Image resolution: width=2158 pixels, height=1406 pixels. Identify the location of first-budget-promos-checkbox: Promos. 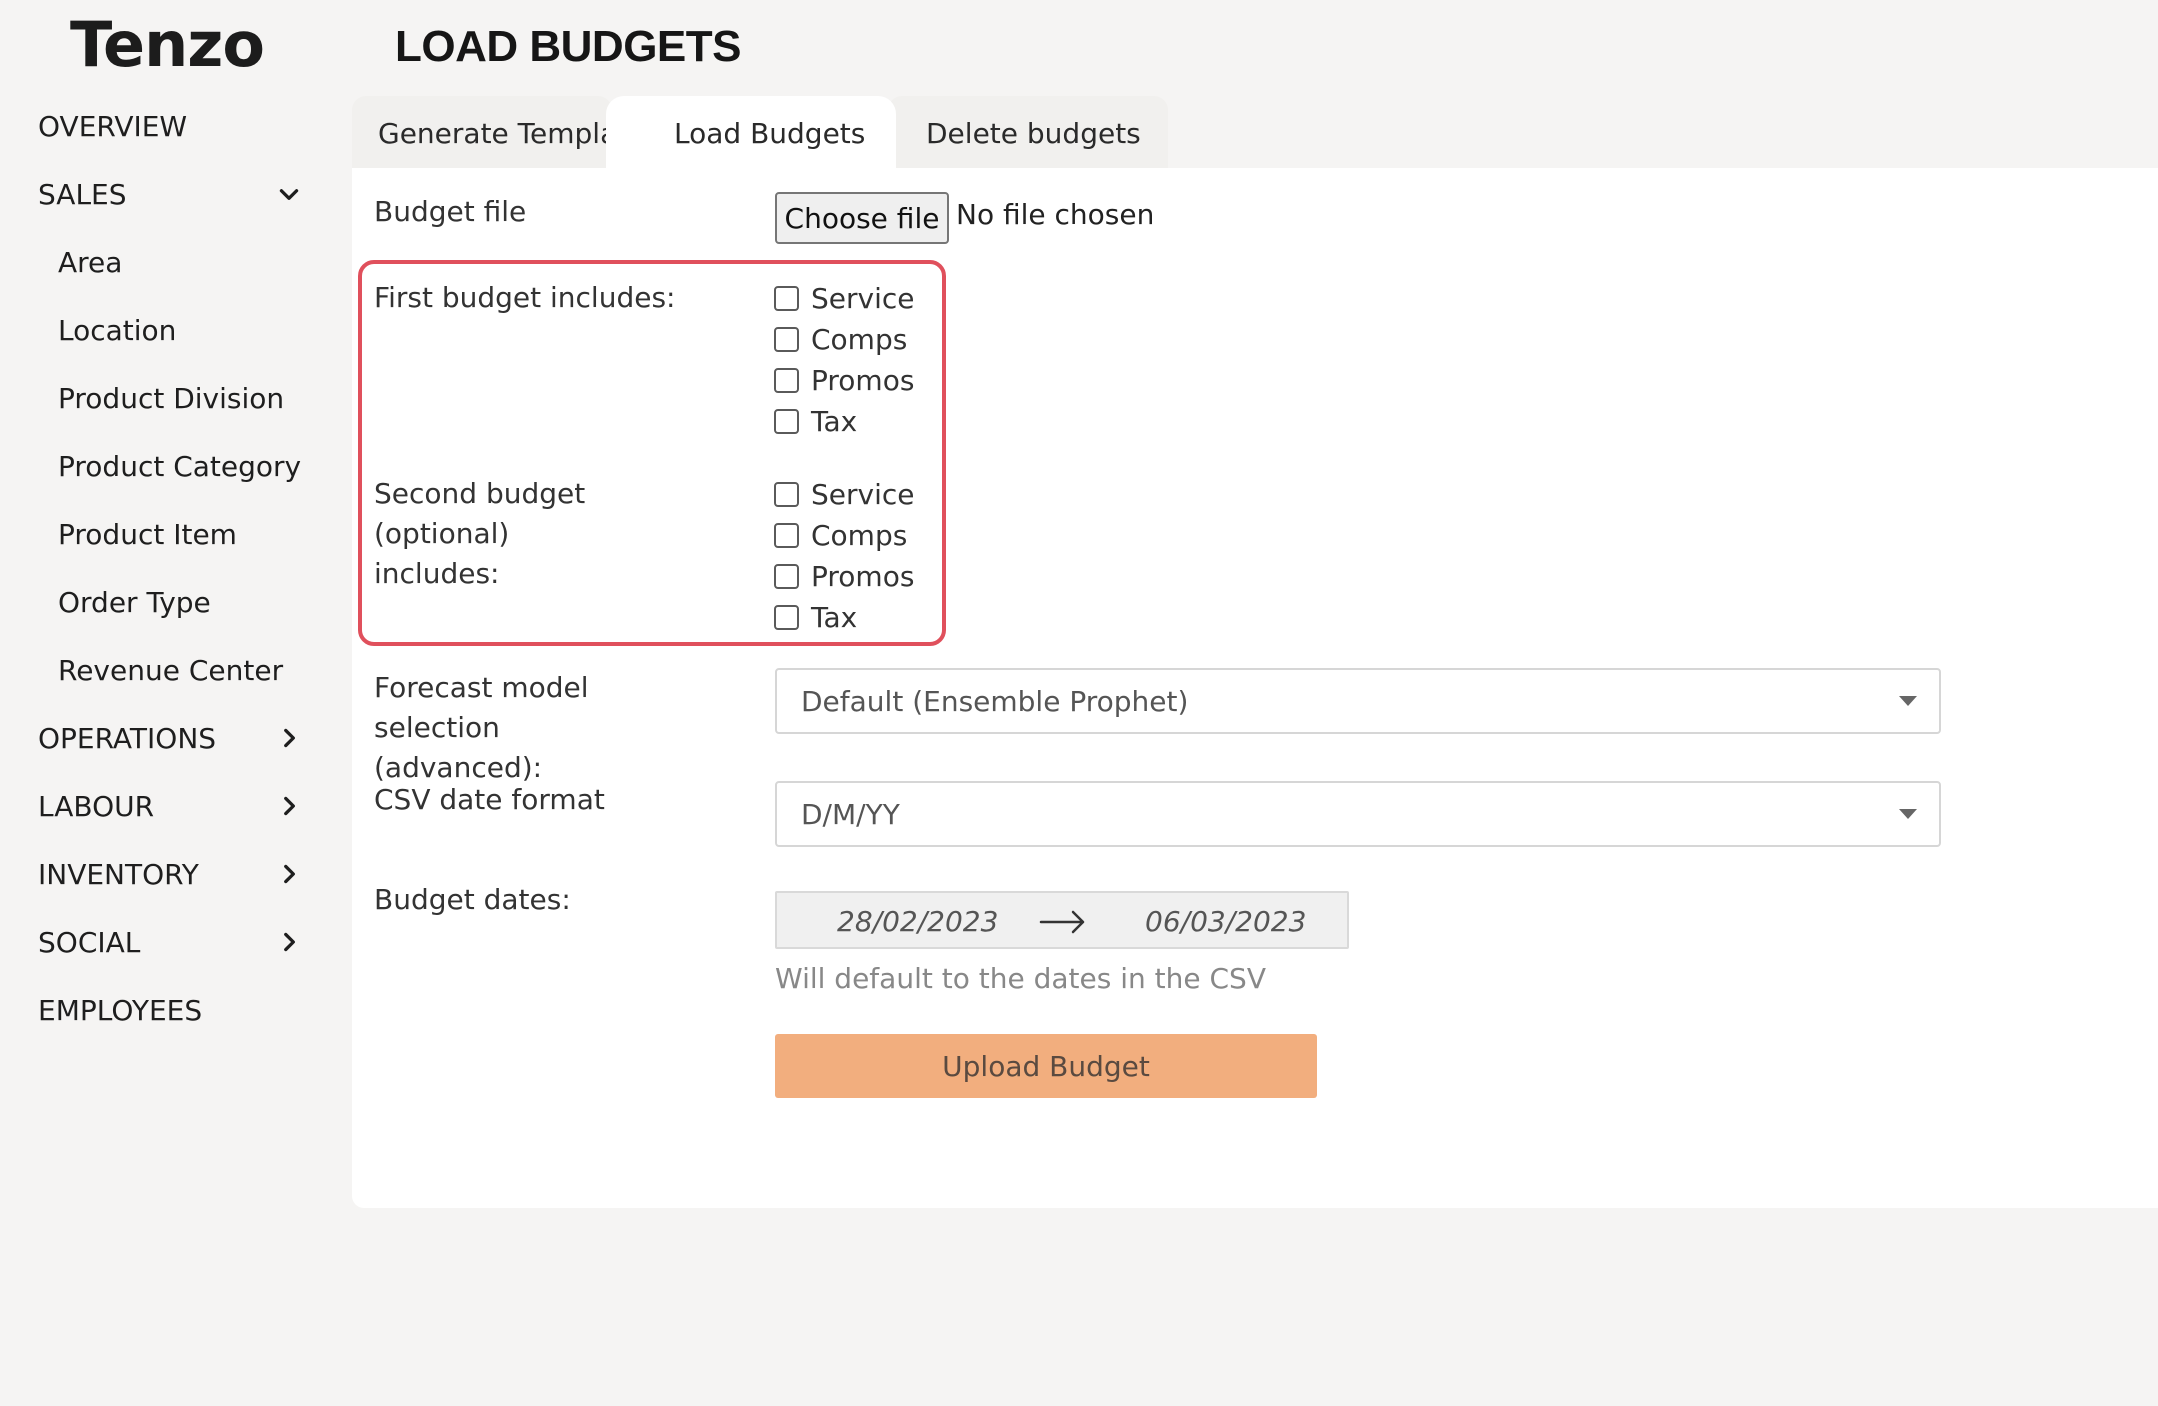
(844, 380).